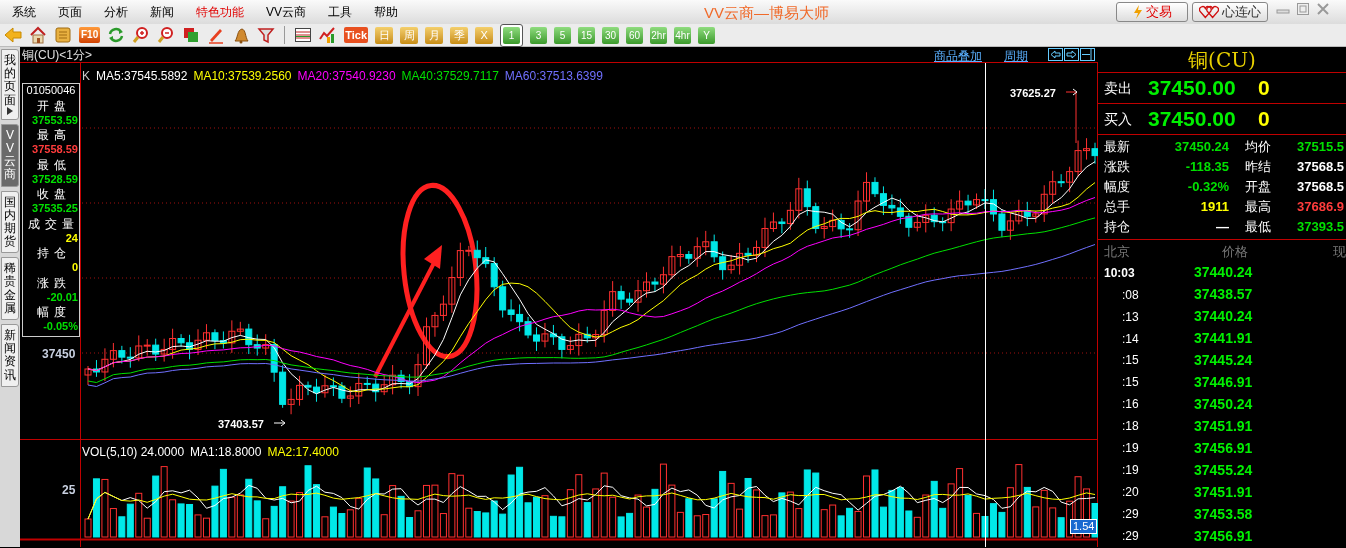  Describe the element at coordinates (1223, 470) in the screenshot. I see `tick-price: 37455.24` at that location.